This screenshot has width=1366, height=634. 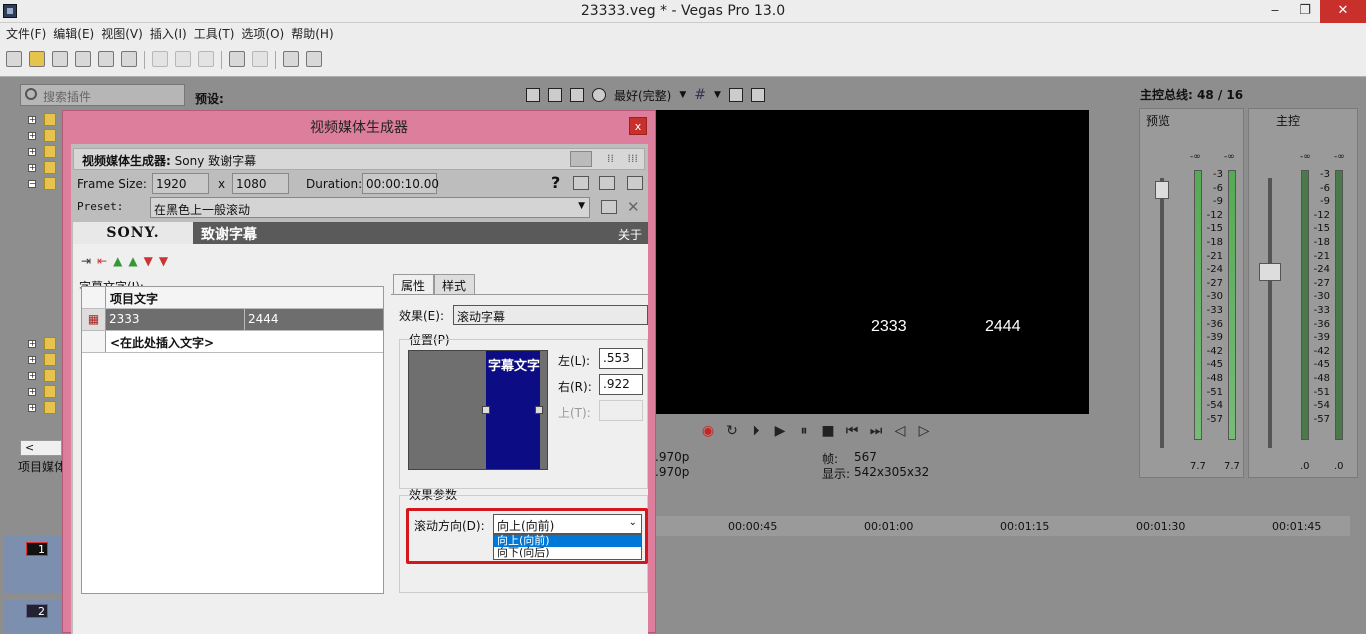 I want to click on row-col1: 2333, so click(x=124, y=319).